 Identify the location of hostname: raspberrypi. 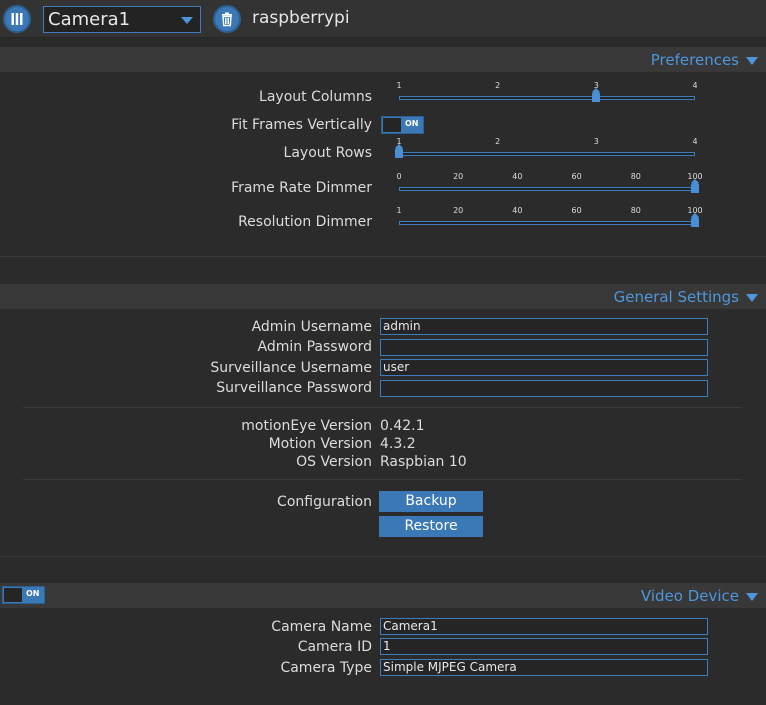
(301, 18).